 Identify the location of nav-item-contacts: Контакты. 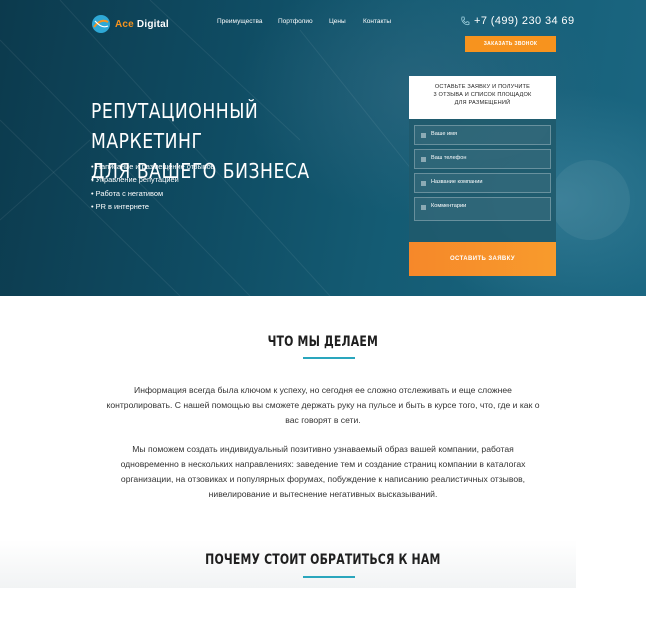
(377, 21).